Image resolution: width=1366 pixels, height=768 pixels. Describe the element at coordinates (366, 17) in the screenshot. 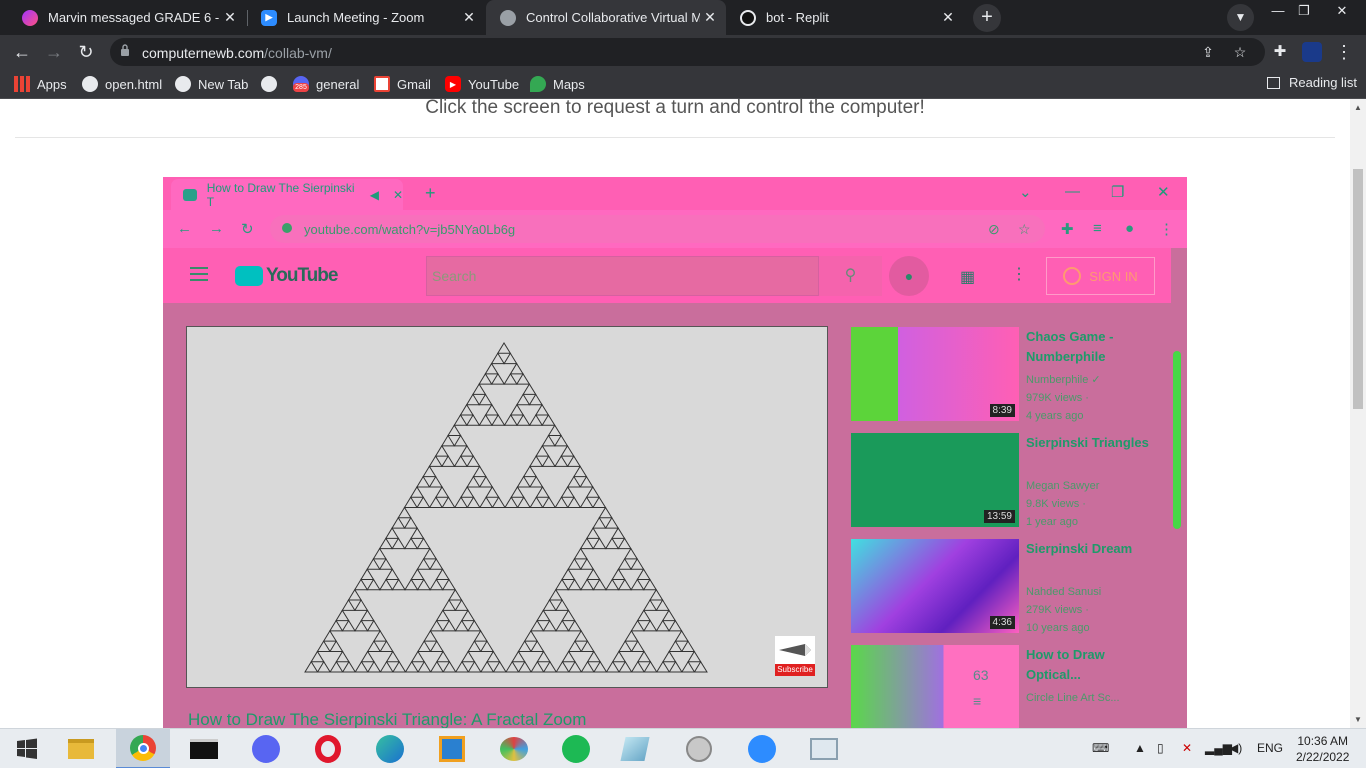

I see `tab-zoom: ▶ Launch Meeting - Zoom ✕` at that location.